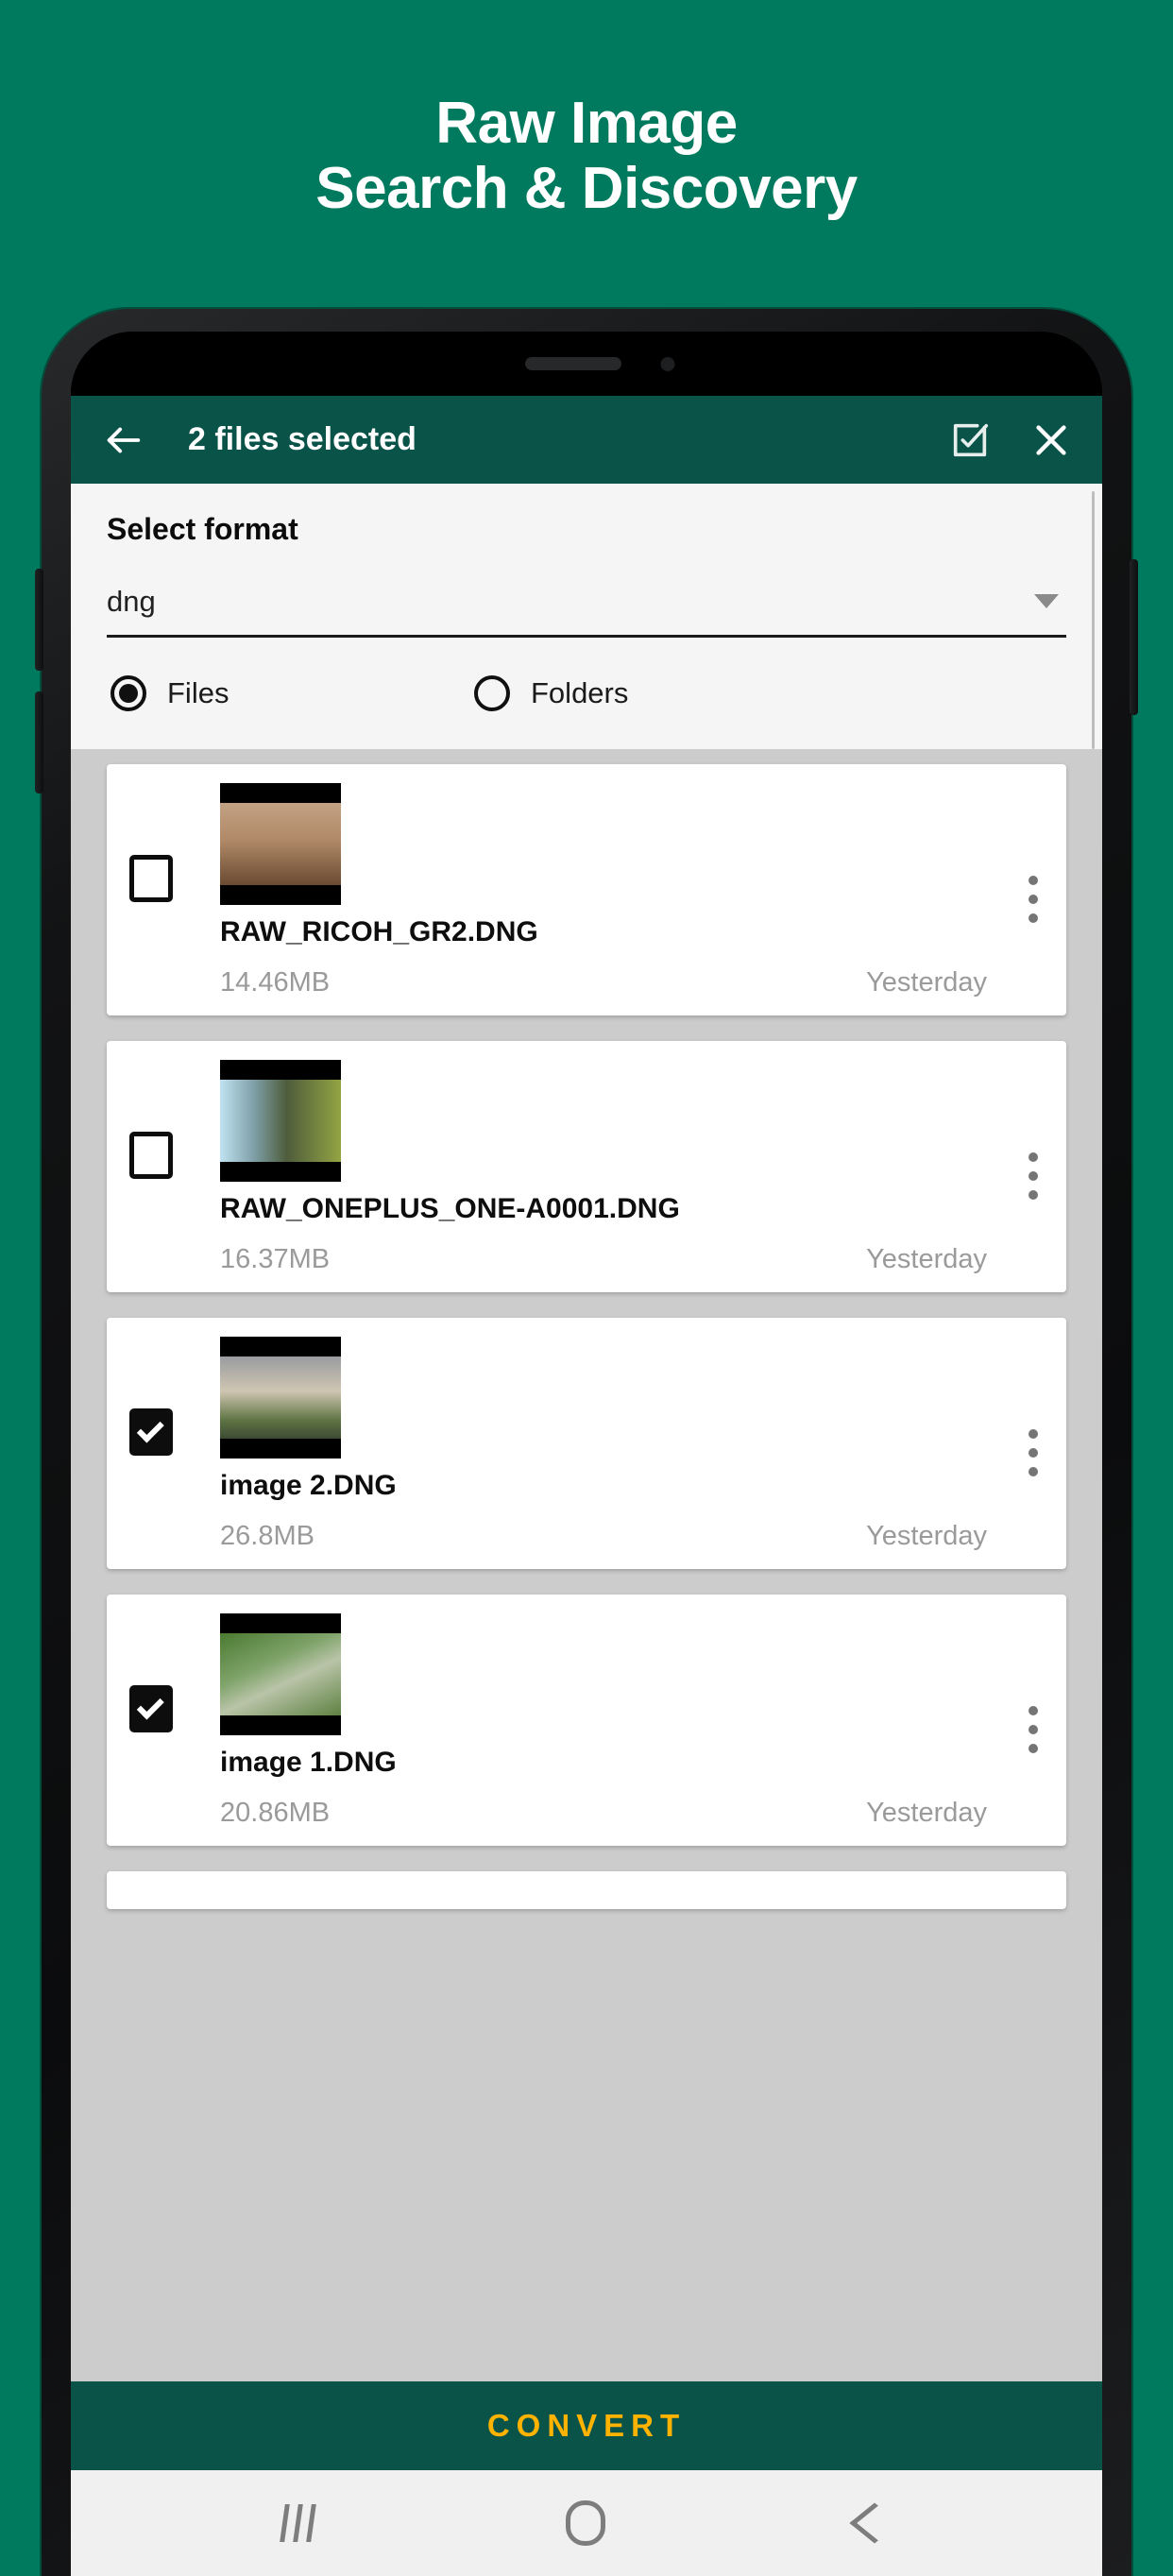  What do you see at coordinates (1093, 620) in the screenshot?
I see `panel-scrollbar` at bounding box center [1093, 620].